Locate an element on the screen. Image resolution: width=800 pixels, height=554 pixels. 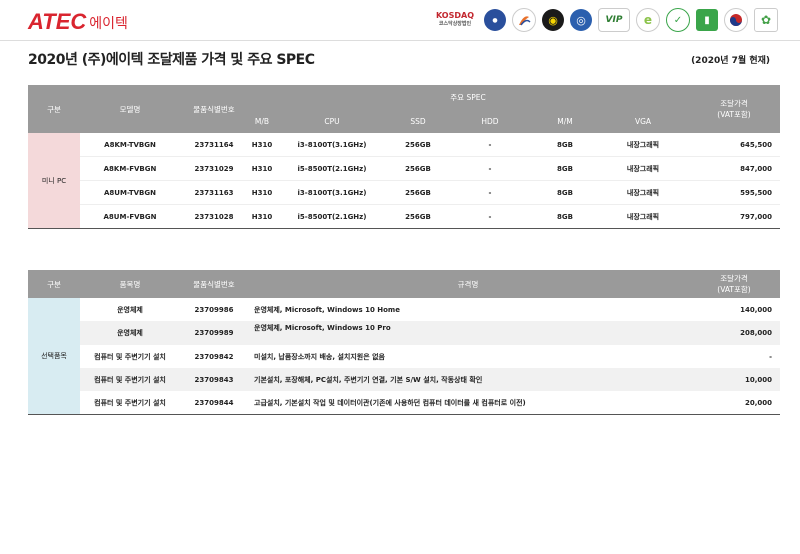
model-cell: A8KM-FVBGN is located at coordinates (130, 168).